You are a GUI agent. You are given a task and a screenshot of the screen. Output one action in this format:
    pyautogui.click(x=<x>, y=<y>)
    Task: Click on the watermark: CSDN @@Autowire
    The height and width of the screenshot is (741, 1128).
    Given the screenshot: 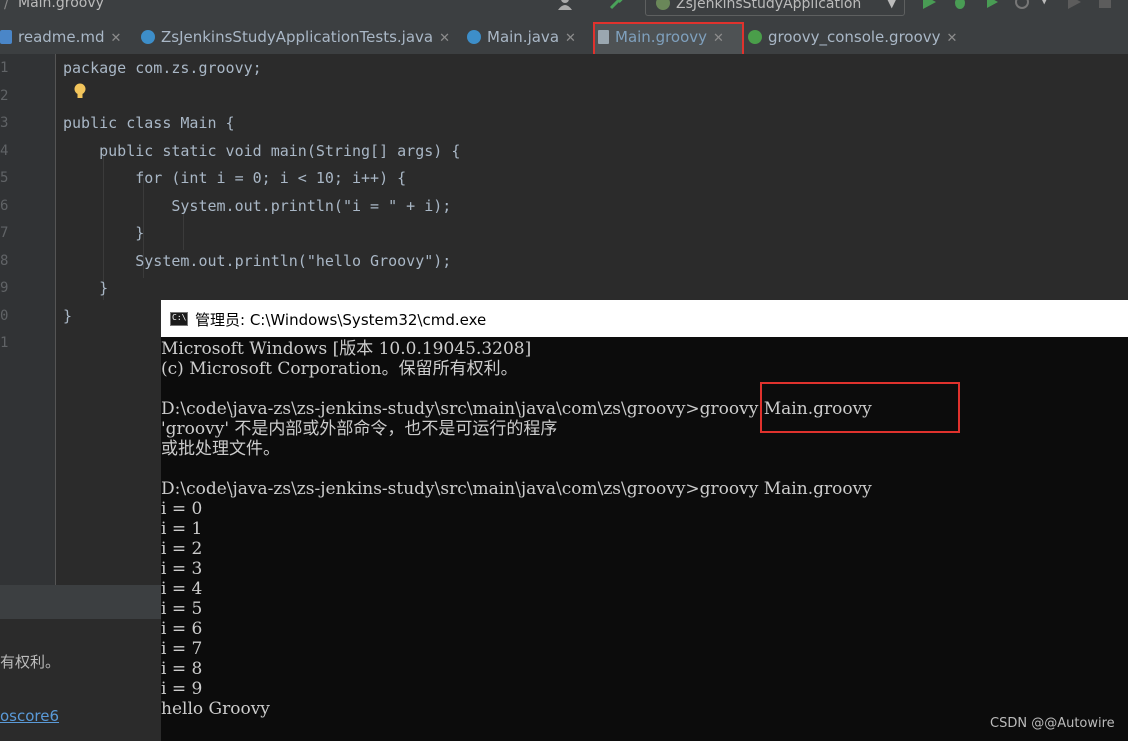 What is the action you would take?
    pyautogui.click(x=1052, y=723)
    